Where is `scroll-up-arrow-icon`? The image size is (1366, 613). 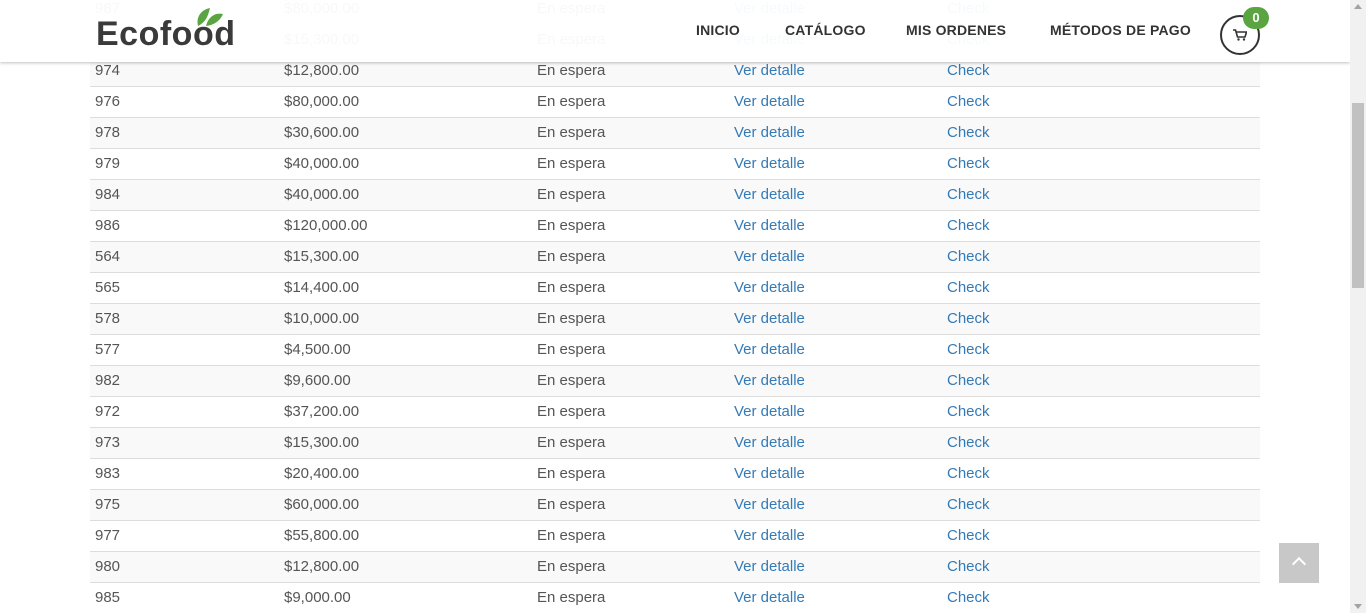 scroll-up-arrow-icon is located at coordinates (1358, 6).